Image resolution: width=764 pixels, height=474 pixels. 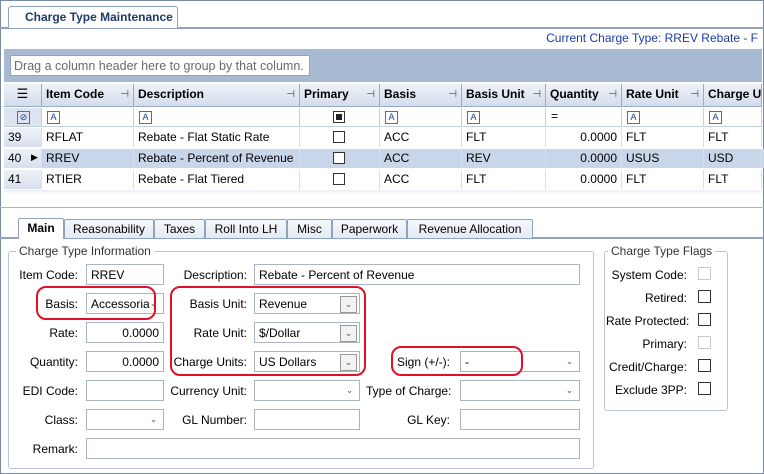 What do you see at coordinates (421, 95) in the screenshot?
I see `column-header-basis: Basis ⊣` at bounding box center [421, 95].